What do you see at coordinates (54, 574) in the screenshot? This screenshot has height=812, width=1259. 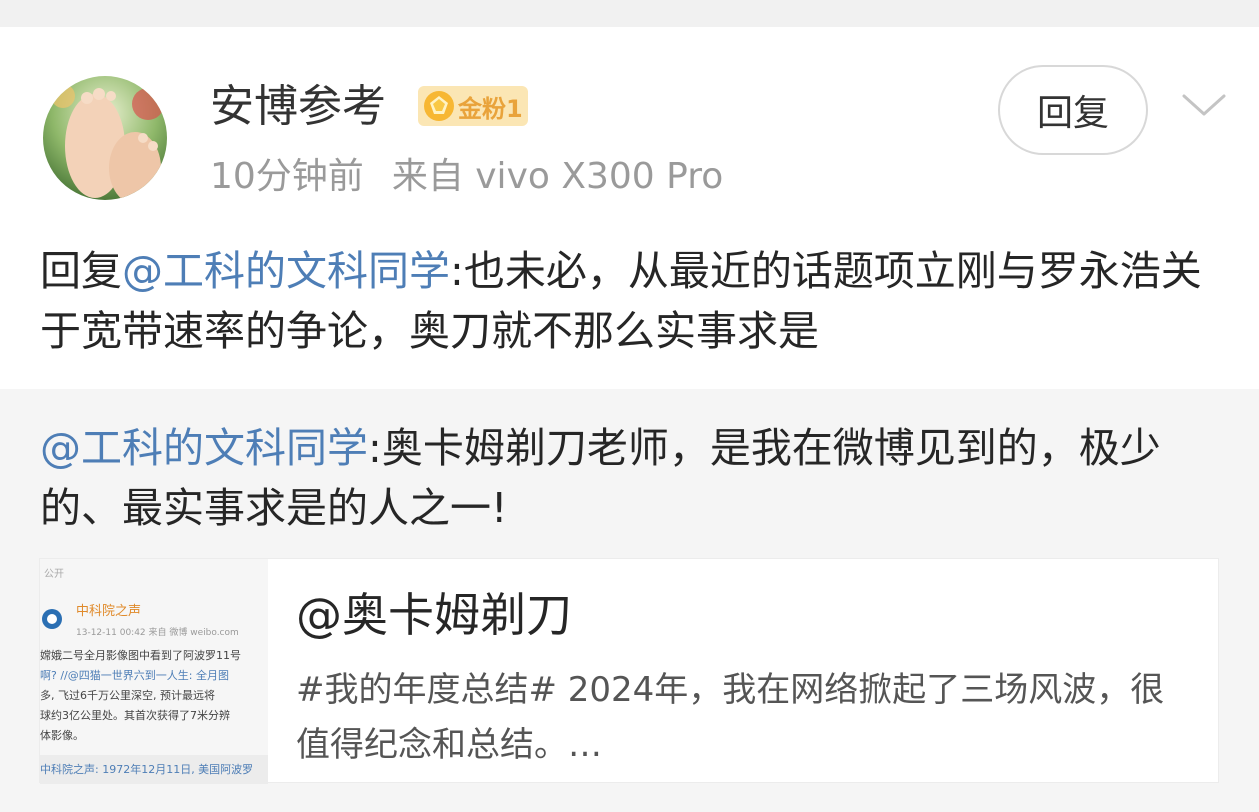 I see `thumb-visibility: 公开` at bounding box center [54, 574].